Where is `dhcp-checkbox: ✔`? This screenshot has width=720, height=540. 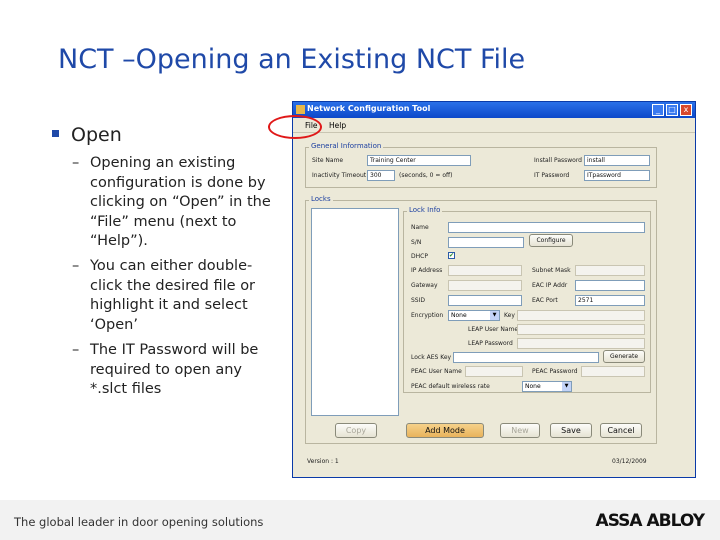 dhcp-checkbox: ✔ is located at coordinates (451, 255).